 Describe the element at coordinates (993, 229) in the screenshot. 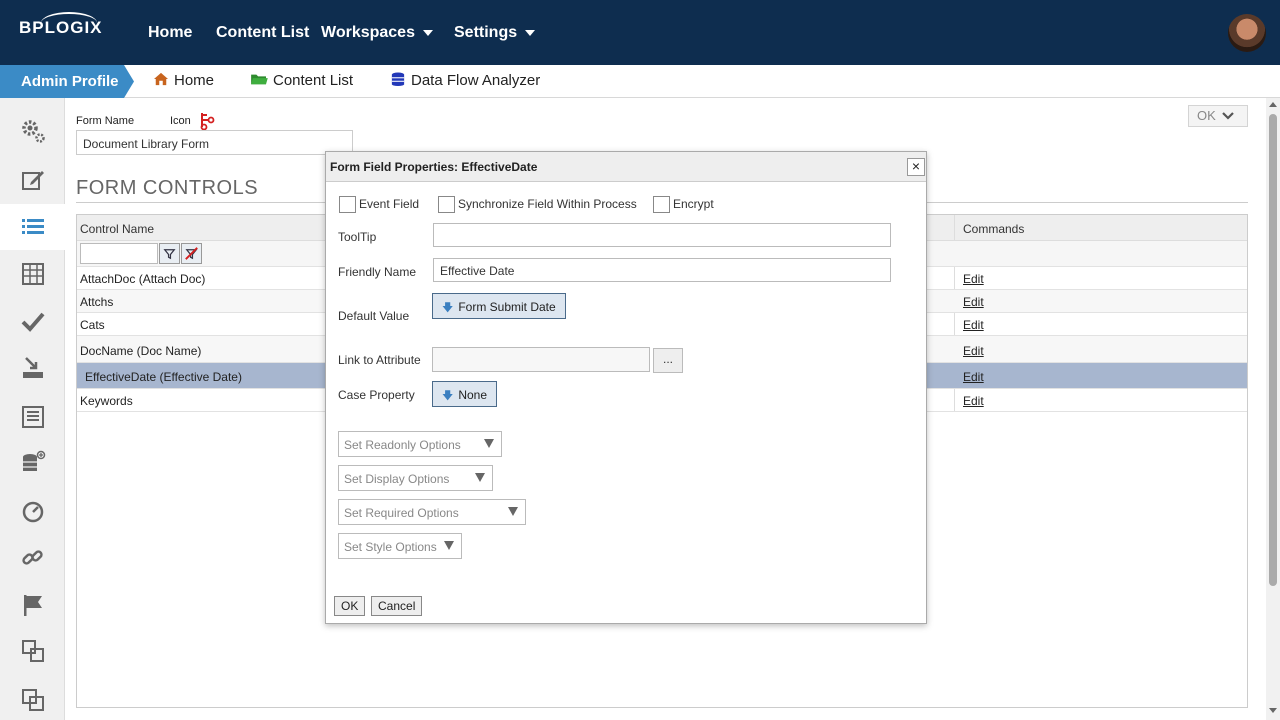

I see `col-commands: Commands` at that location.